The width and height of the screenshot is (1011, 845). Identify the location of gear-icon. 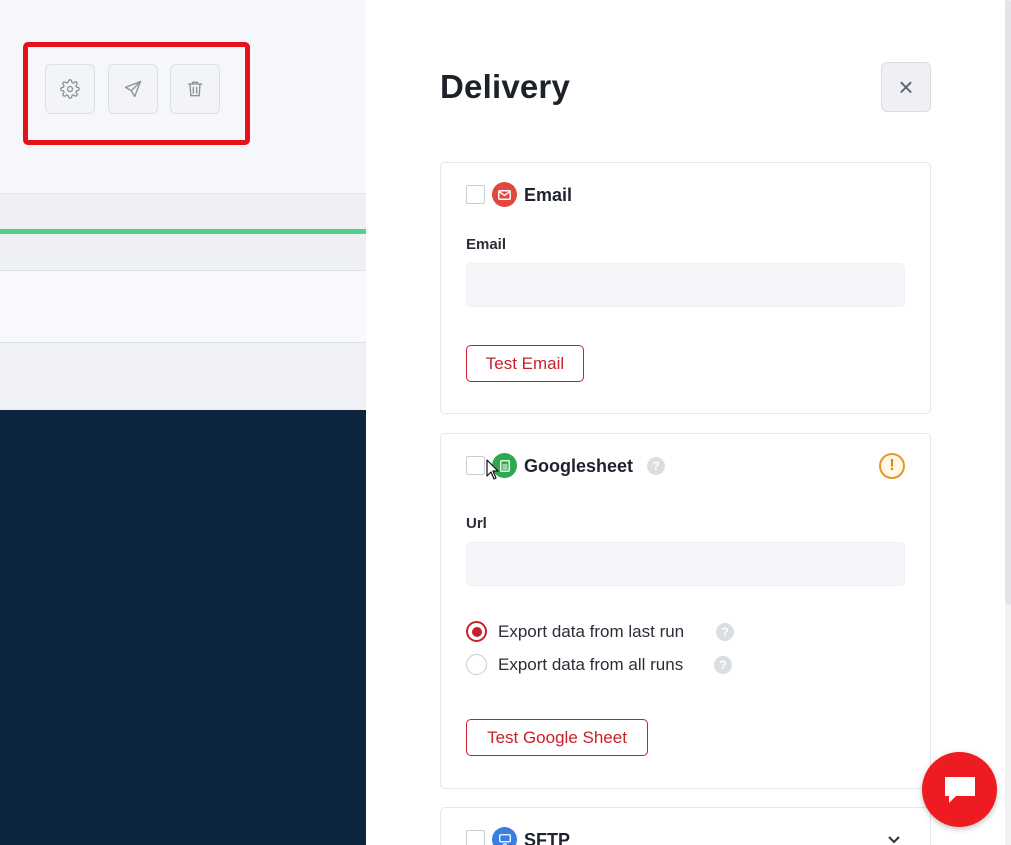
(70, 89).